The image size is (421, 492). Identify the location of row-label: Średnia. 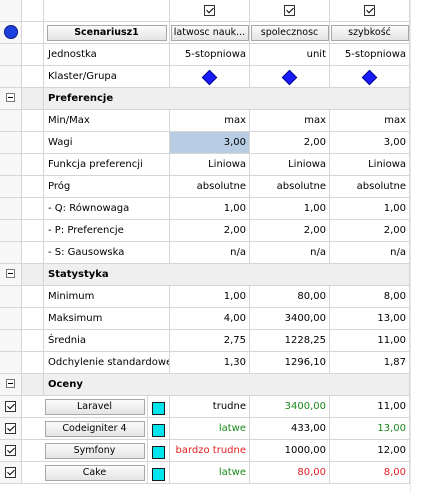
(107, 340).